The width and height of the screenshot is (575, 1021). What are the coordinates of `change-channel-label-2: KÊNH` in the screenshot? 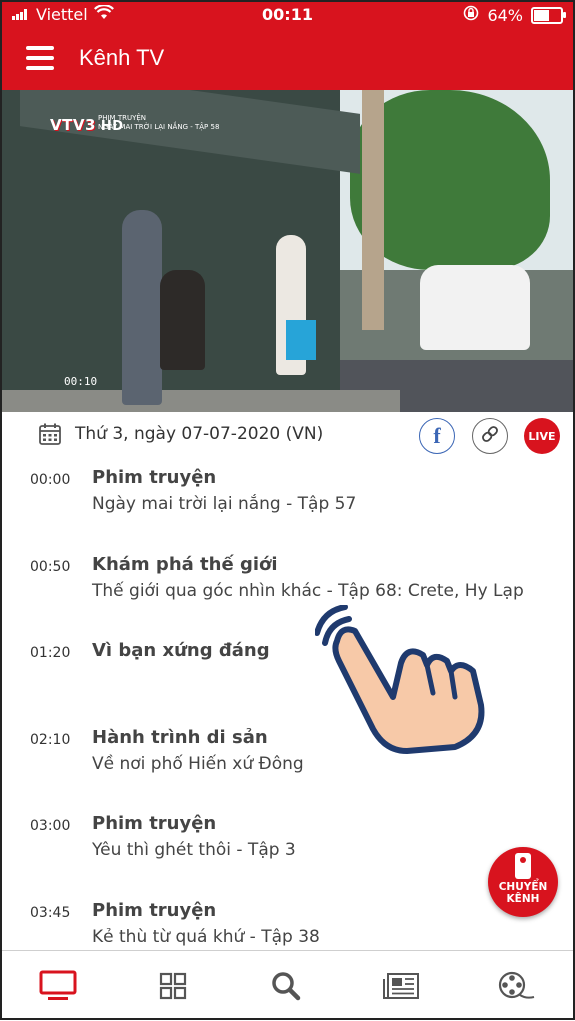 It's located at (523, 899).